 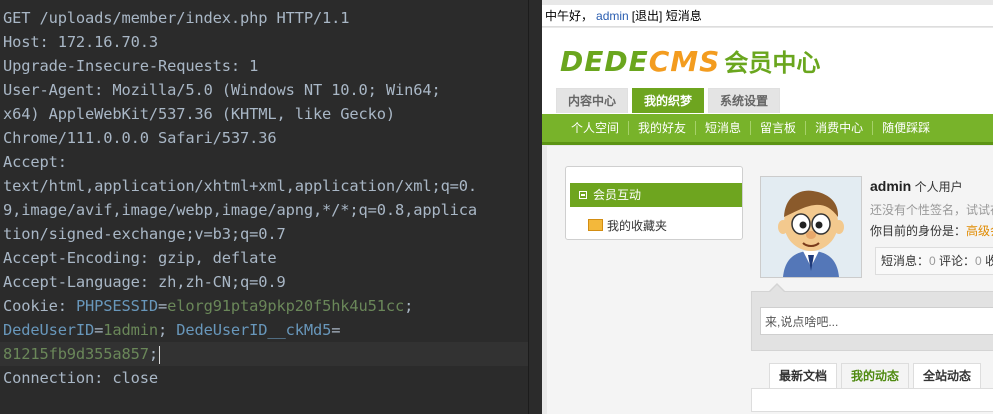 I want to click on nav-my-friends: 我的好友, so click(x=662, y=128).